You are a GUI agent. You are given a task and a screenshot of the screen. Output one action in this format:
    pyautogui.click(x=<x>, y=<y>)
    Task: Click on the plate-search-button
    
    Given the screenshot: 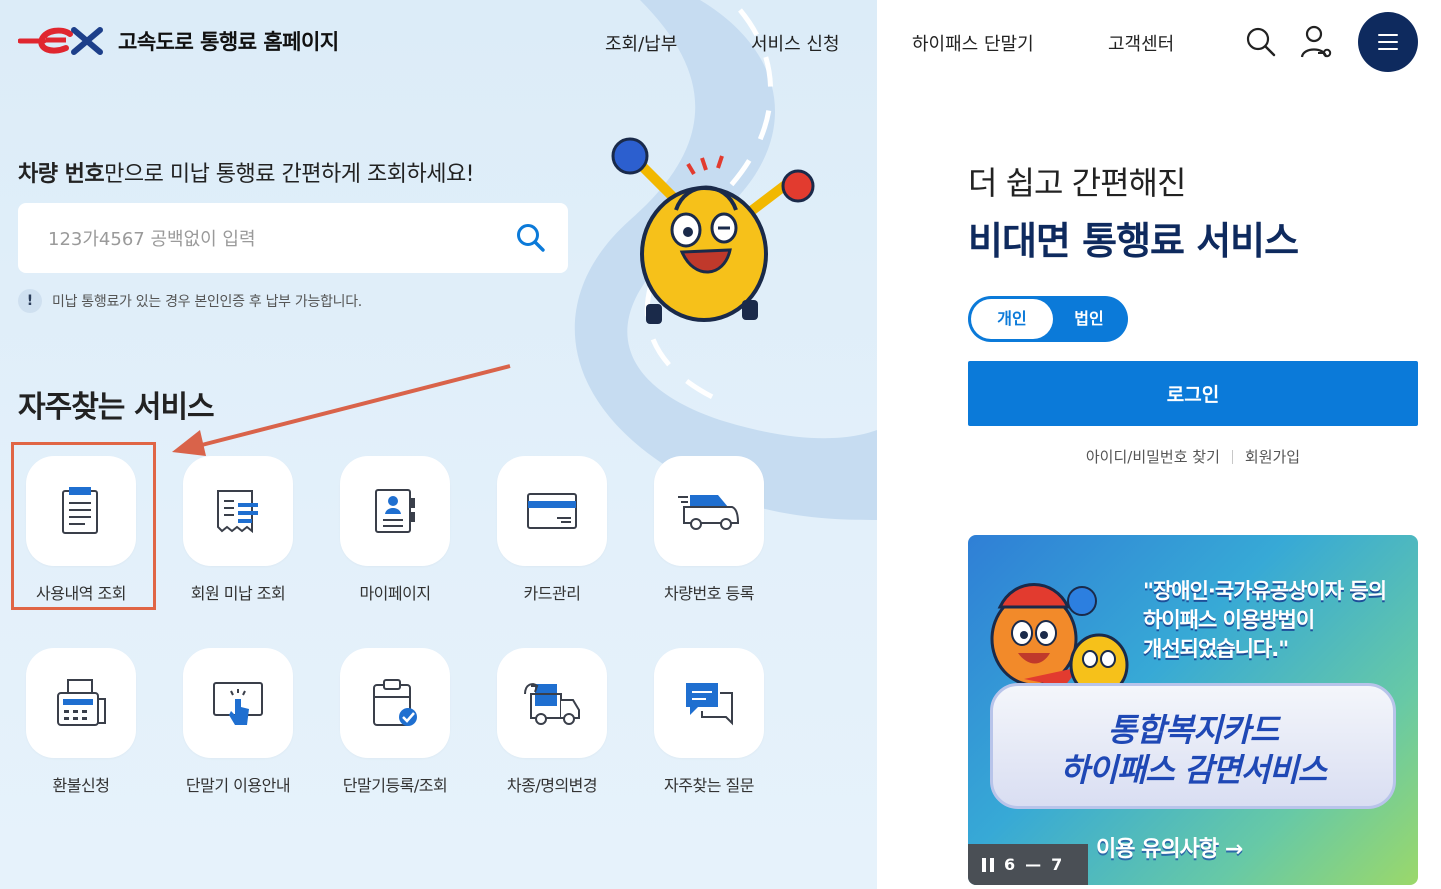 What is the action you would take?
    pyautogui.click(x=531, y=240)
    